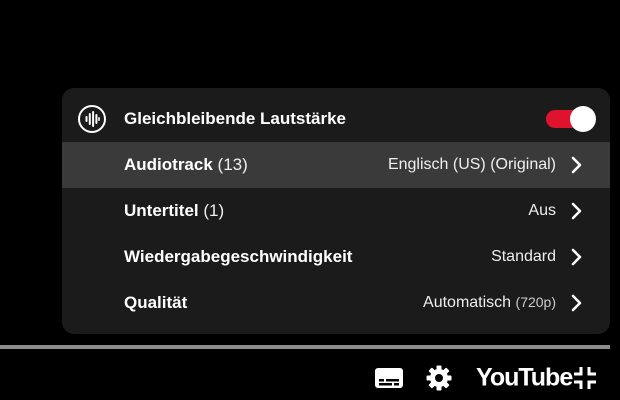  I want to click on quality-row: Qualität Automatisch (720p), so click(336, 303).